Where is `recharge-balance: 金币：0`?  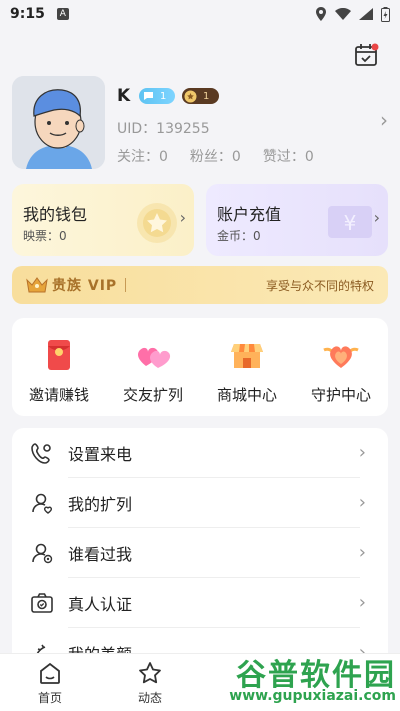
recharge-balance: 金币：0 is located at coordinates (239, 236).